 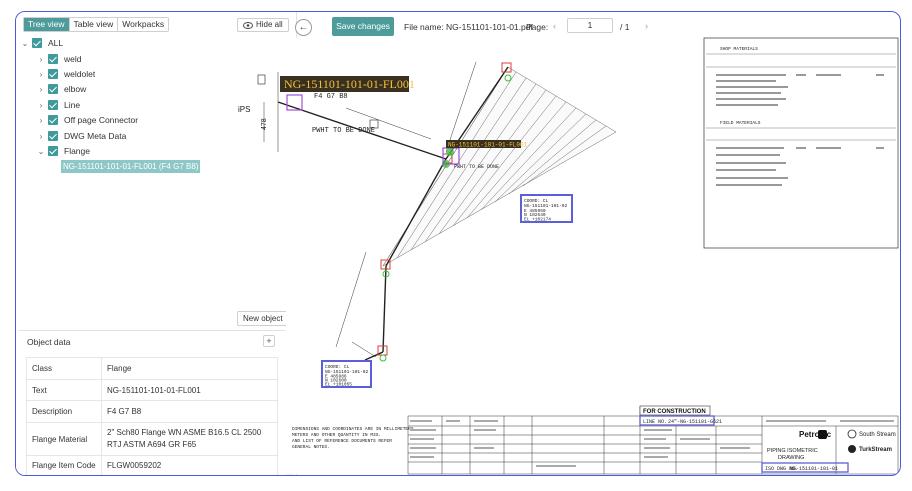 What do you see at coordinates (814, 469) in the screenshot?
I see `dwg-no-value: NG-151101-101-01` at bounding box center [814, 469].